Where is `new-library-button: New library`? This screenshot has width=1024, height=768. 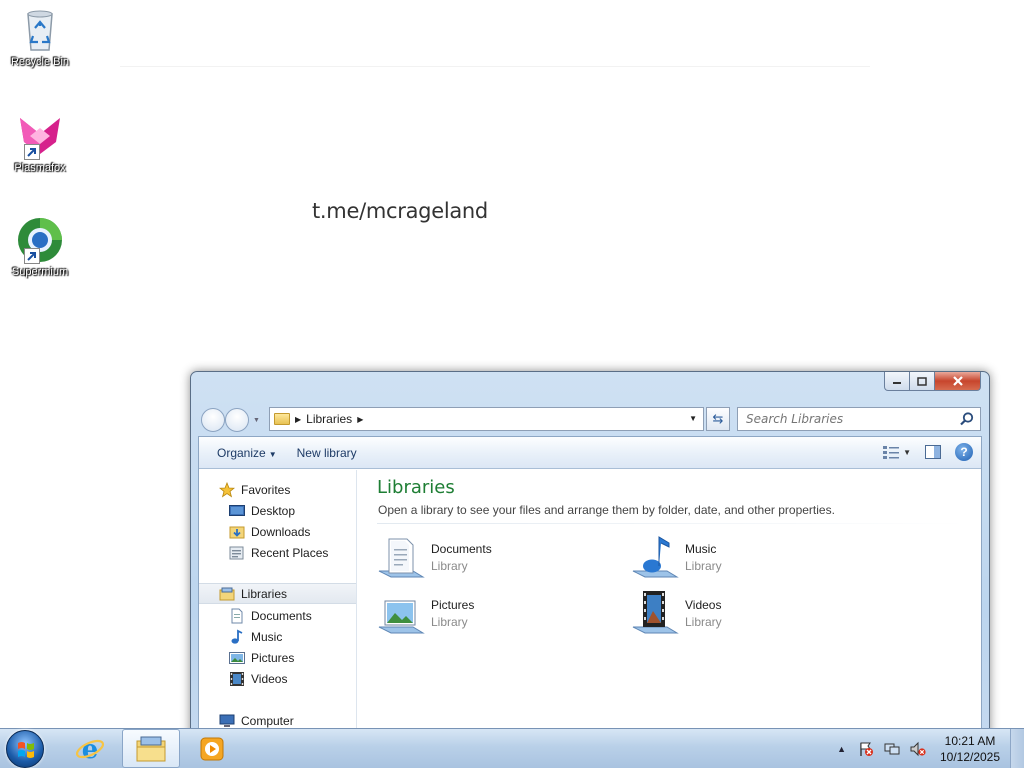
new-library-button: New library is located at coordinates (327, 453).